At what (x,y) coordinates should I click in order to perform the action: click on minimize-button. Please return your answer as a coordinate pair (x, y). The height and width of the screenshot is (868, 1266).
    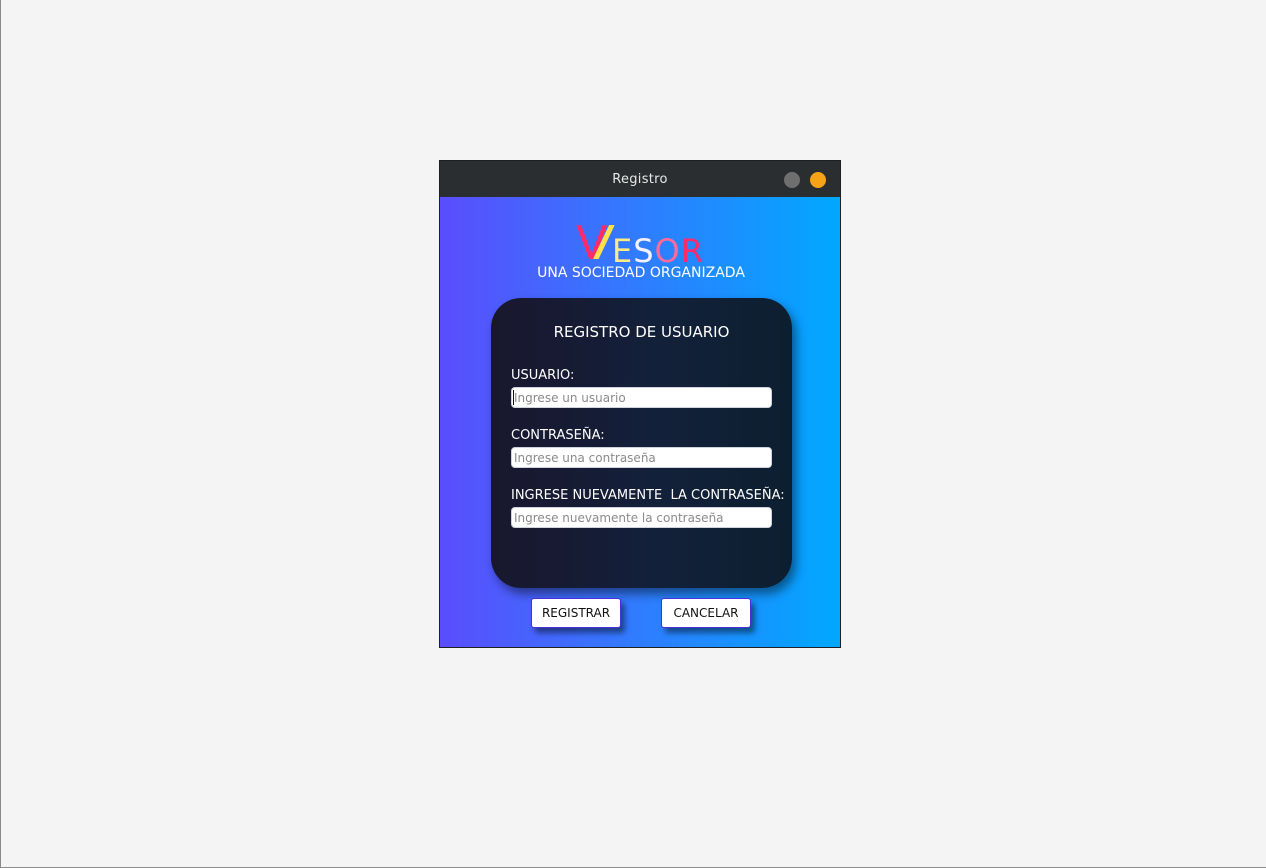
    Looking at the image, I should click on (792, 180).